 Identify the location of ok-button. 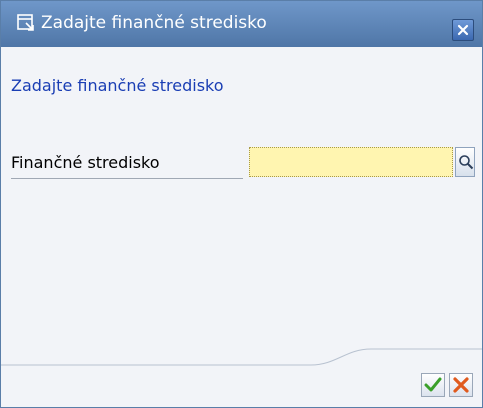
(433, 385).